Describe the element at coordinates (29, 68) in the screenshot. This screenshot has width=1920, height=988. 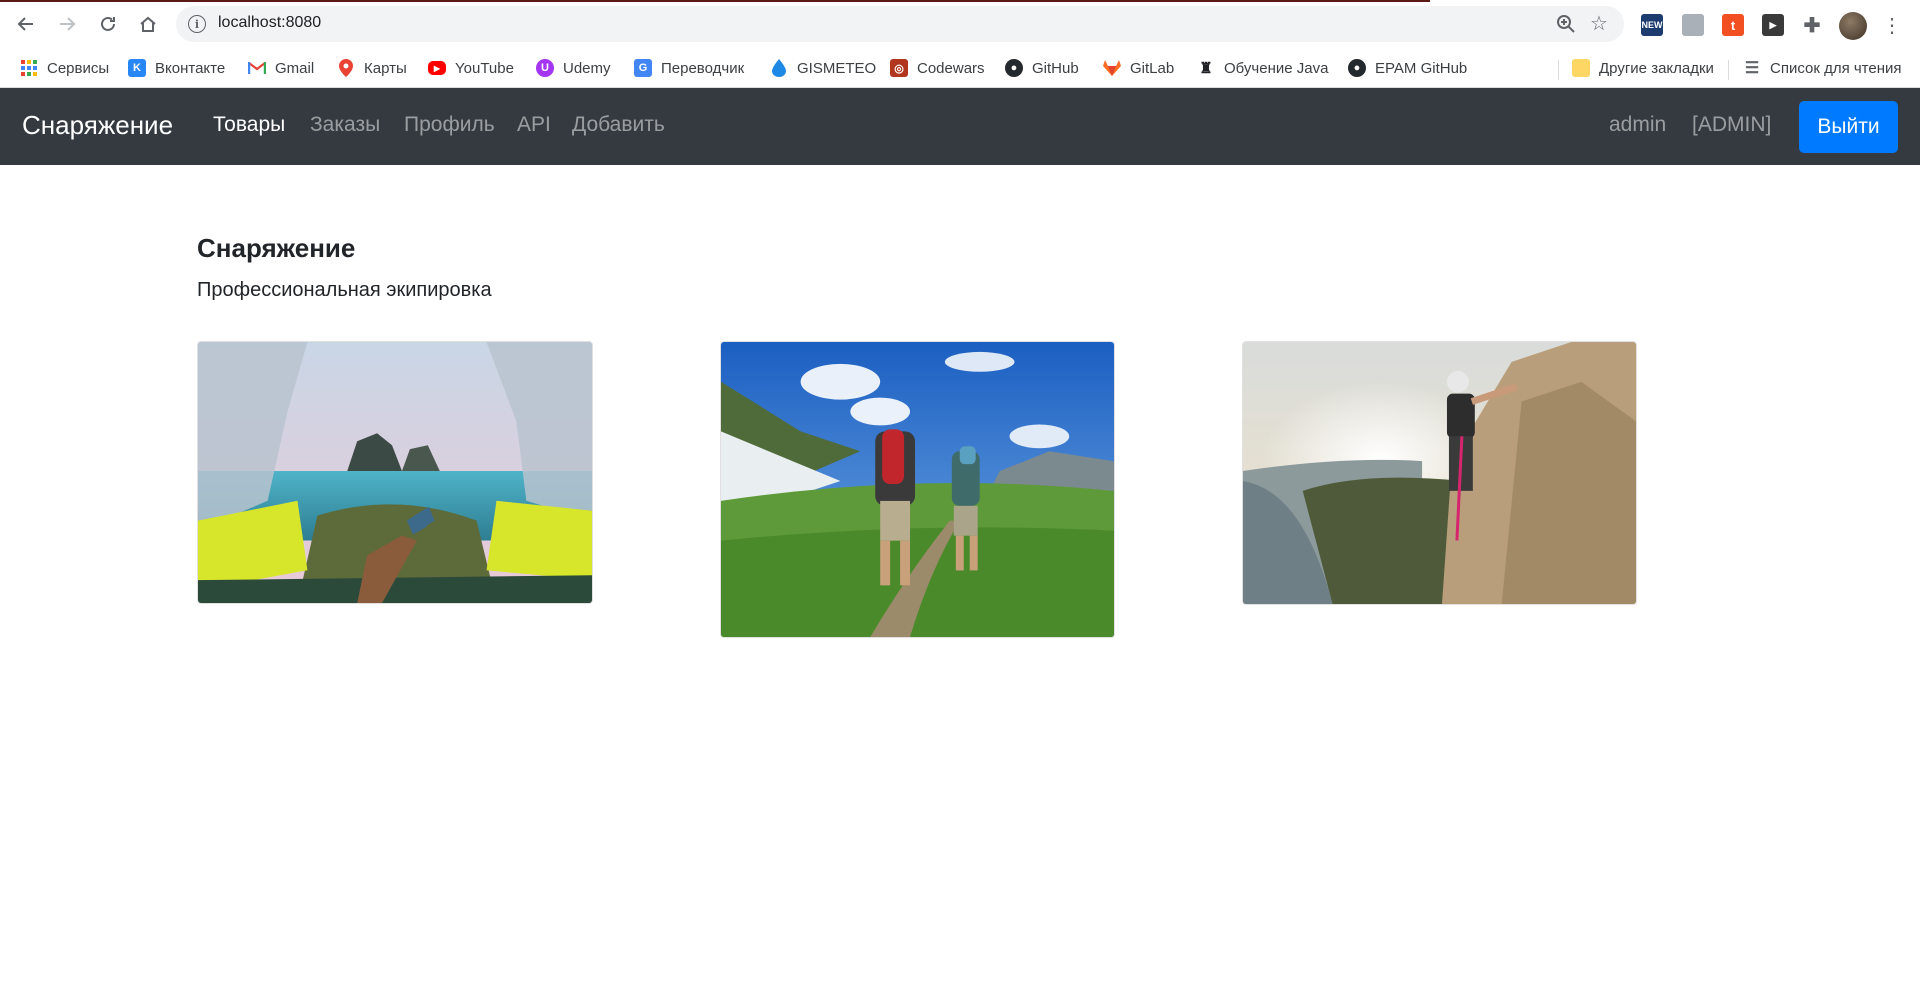
I see `apps-grid-icon` at that location.